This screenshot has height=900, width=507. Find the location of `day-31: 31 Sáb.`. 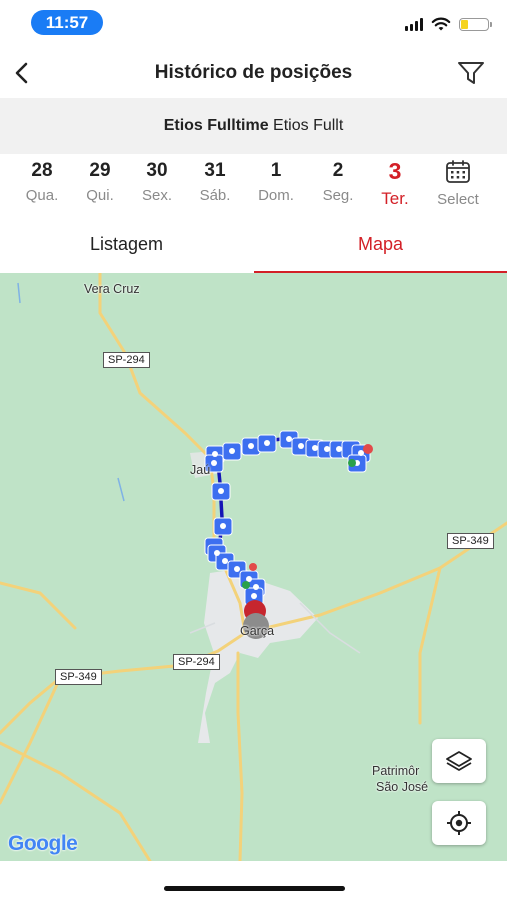

day-31: 31 Sáb. is located at coordinates (215, 181).